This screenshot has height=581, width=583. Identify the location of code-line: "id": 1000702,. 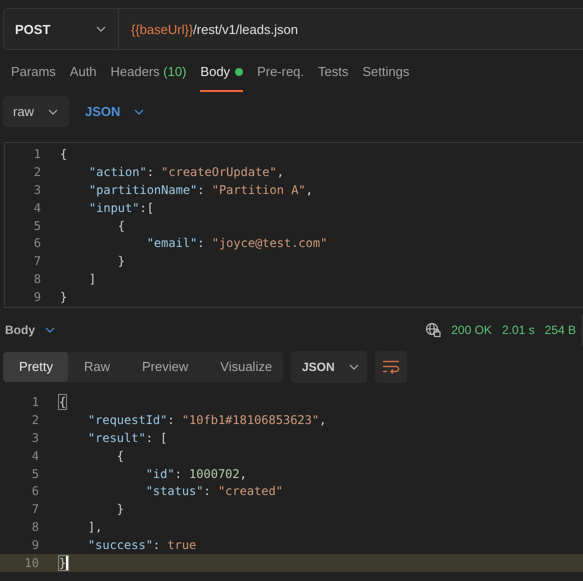
(195, 473).